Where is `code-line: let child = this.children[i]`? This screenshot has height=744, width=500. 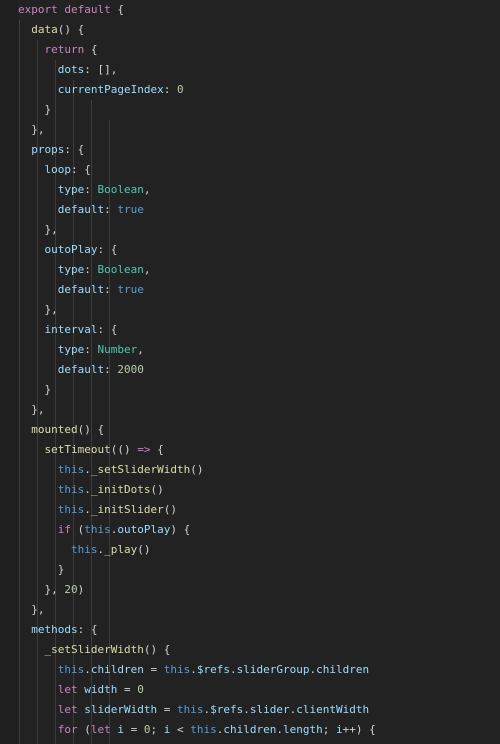 code-line: let child = this.children[i] is located at coordinates (250, 742).